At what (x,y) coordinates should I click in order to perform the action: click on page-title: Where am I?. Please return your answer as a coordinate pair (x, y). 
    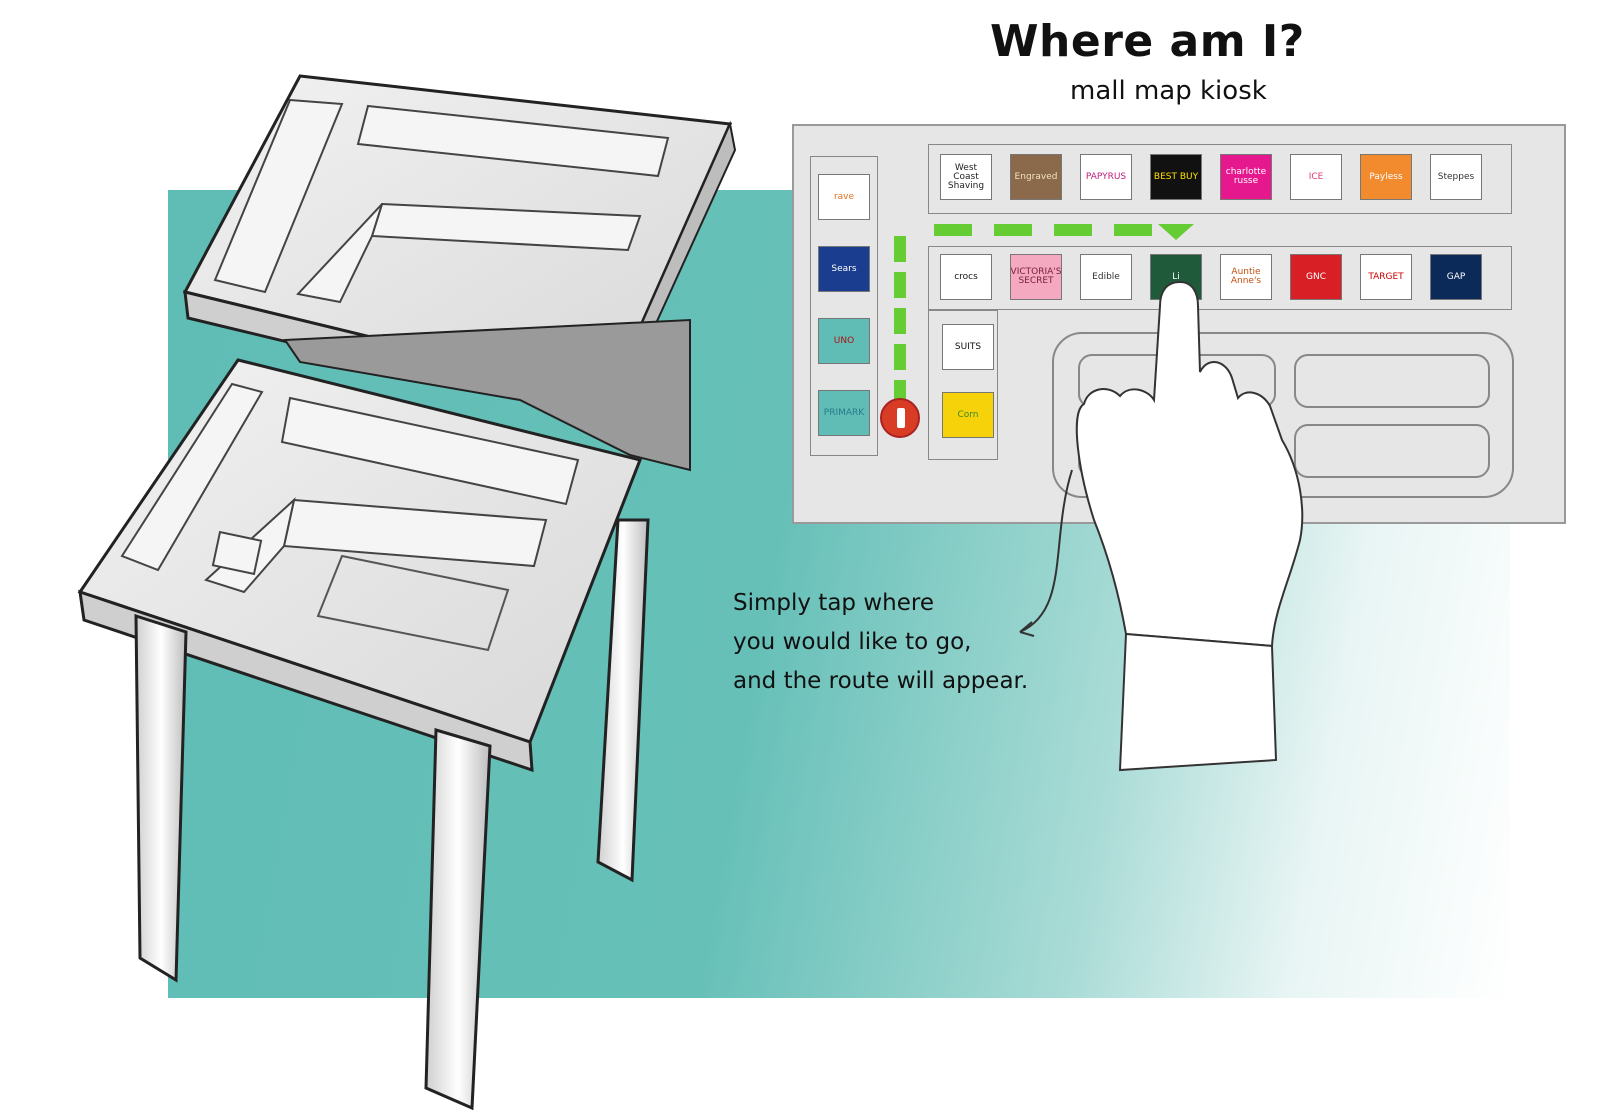
    Looking at the image, I should click on (1147, 41).